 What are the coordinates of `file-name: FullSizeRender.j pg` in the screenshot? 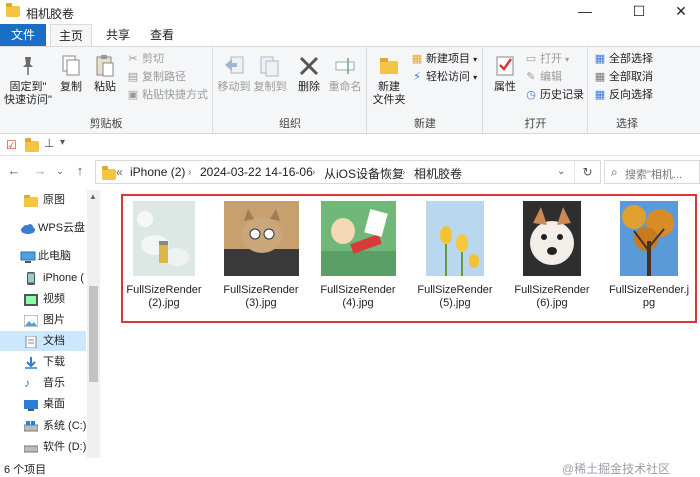 It's located at (649, 296).